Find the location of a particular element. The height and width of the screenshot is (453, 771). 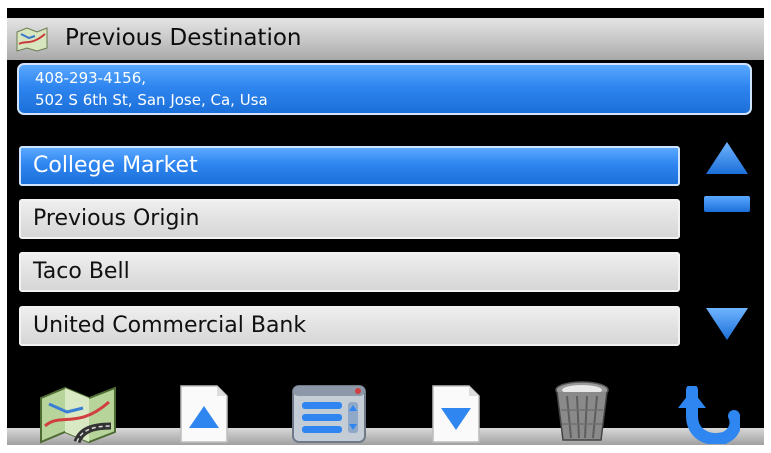

triangle-up-icon is located at coordinates (727, 158).